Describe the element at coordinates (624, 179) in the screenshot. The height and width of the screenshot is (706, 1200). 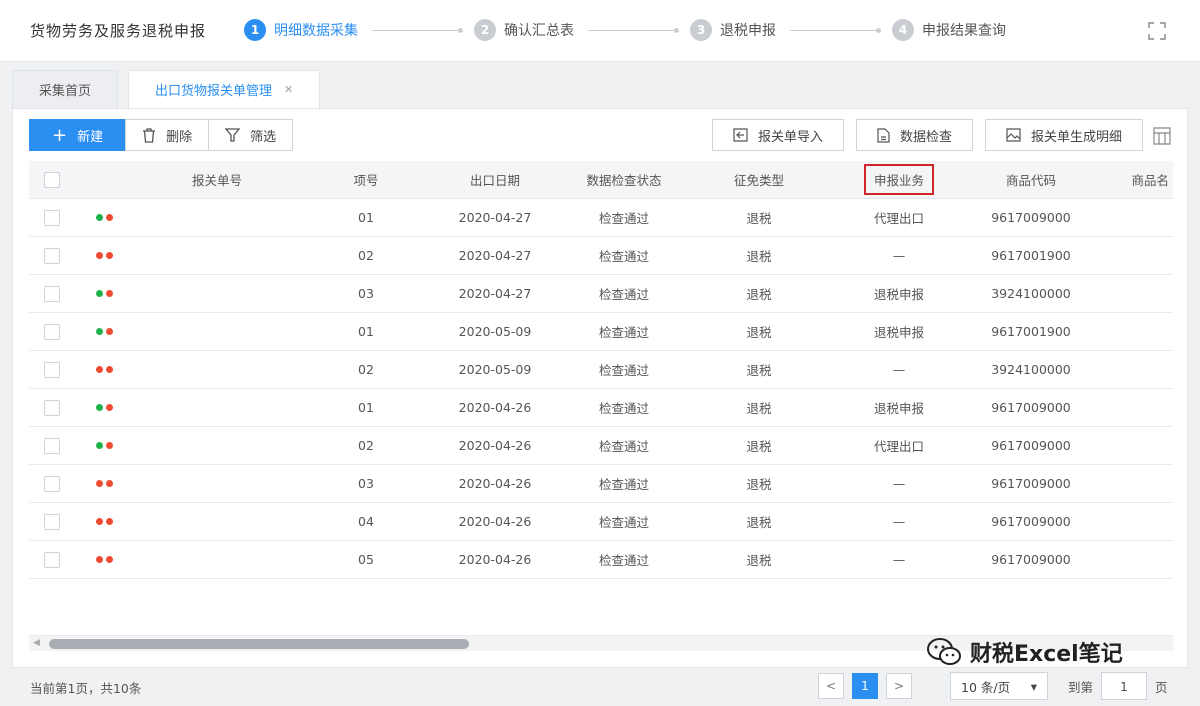
I see `column-header: 数据检查状态` at that location.